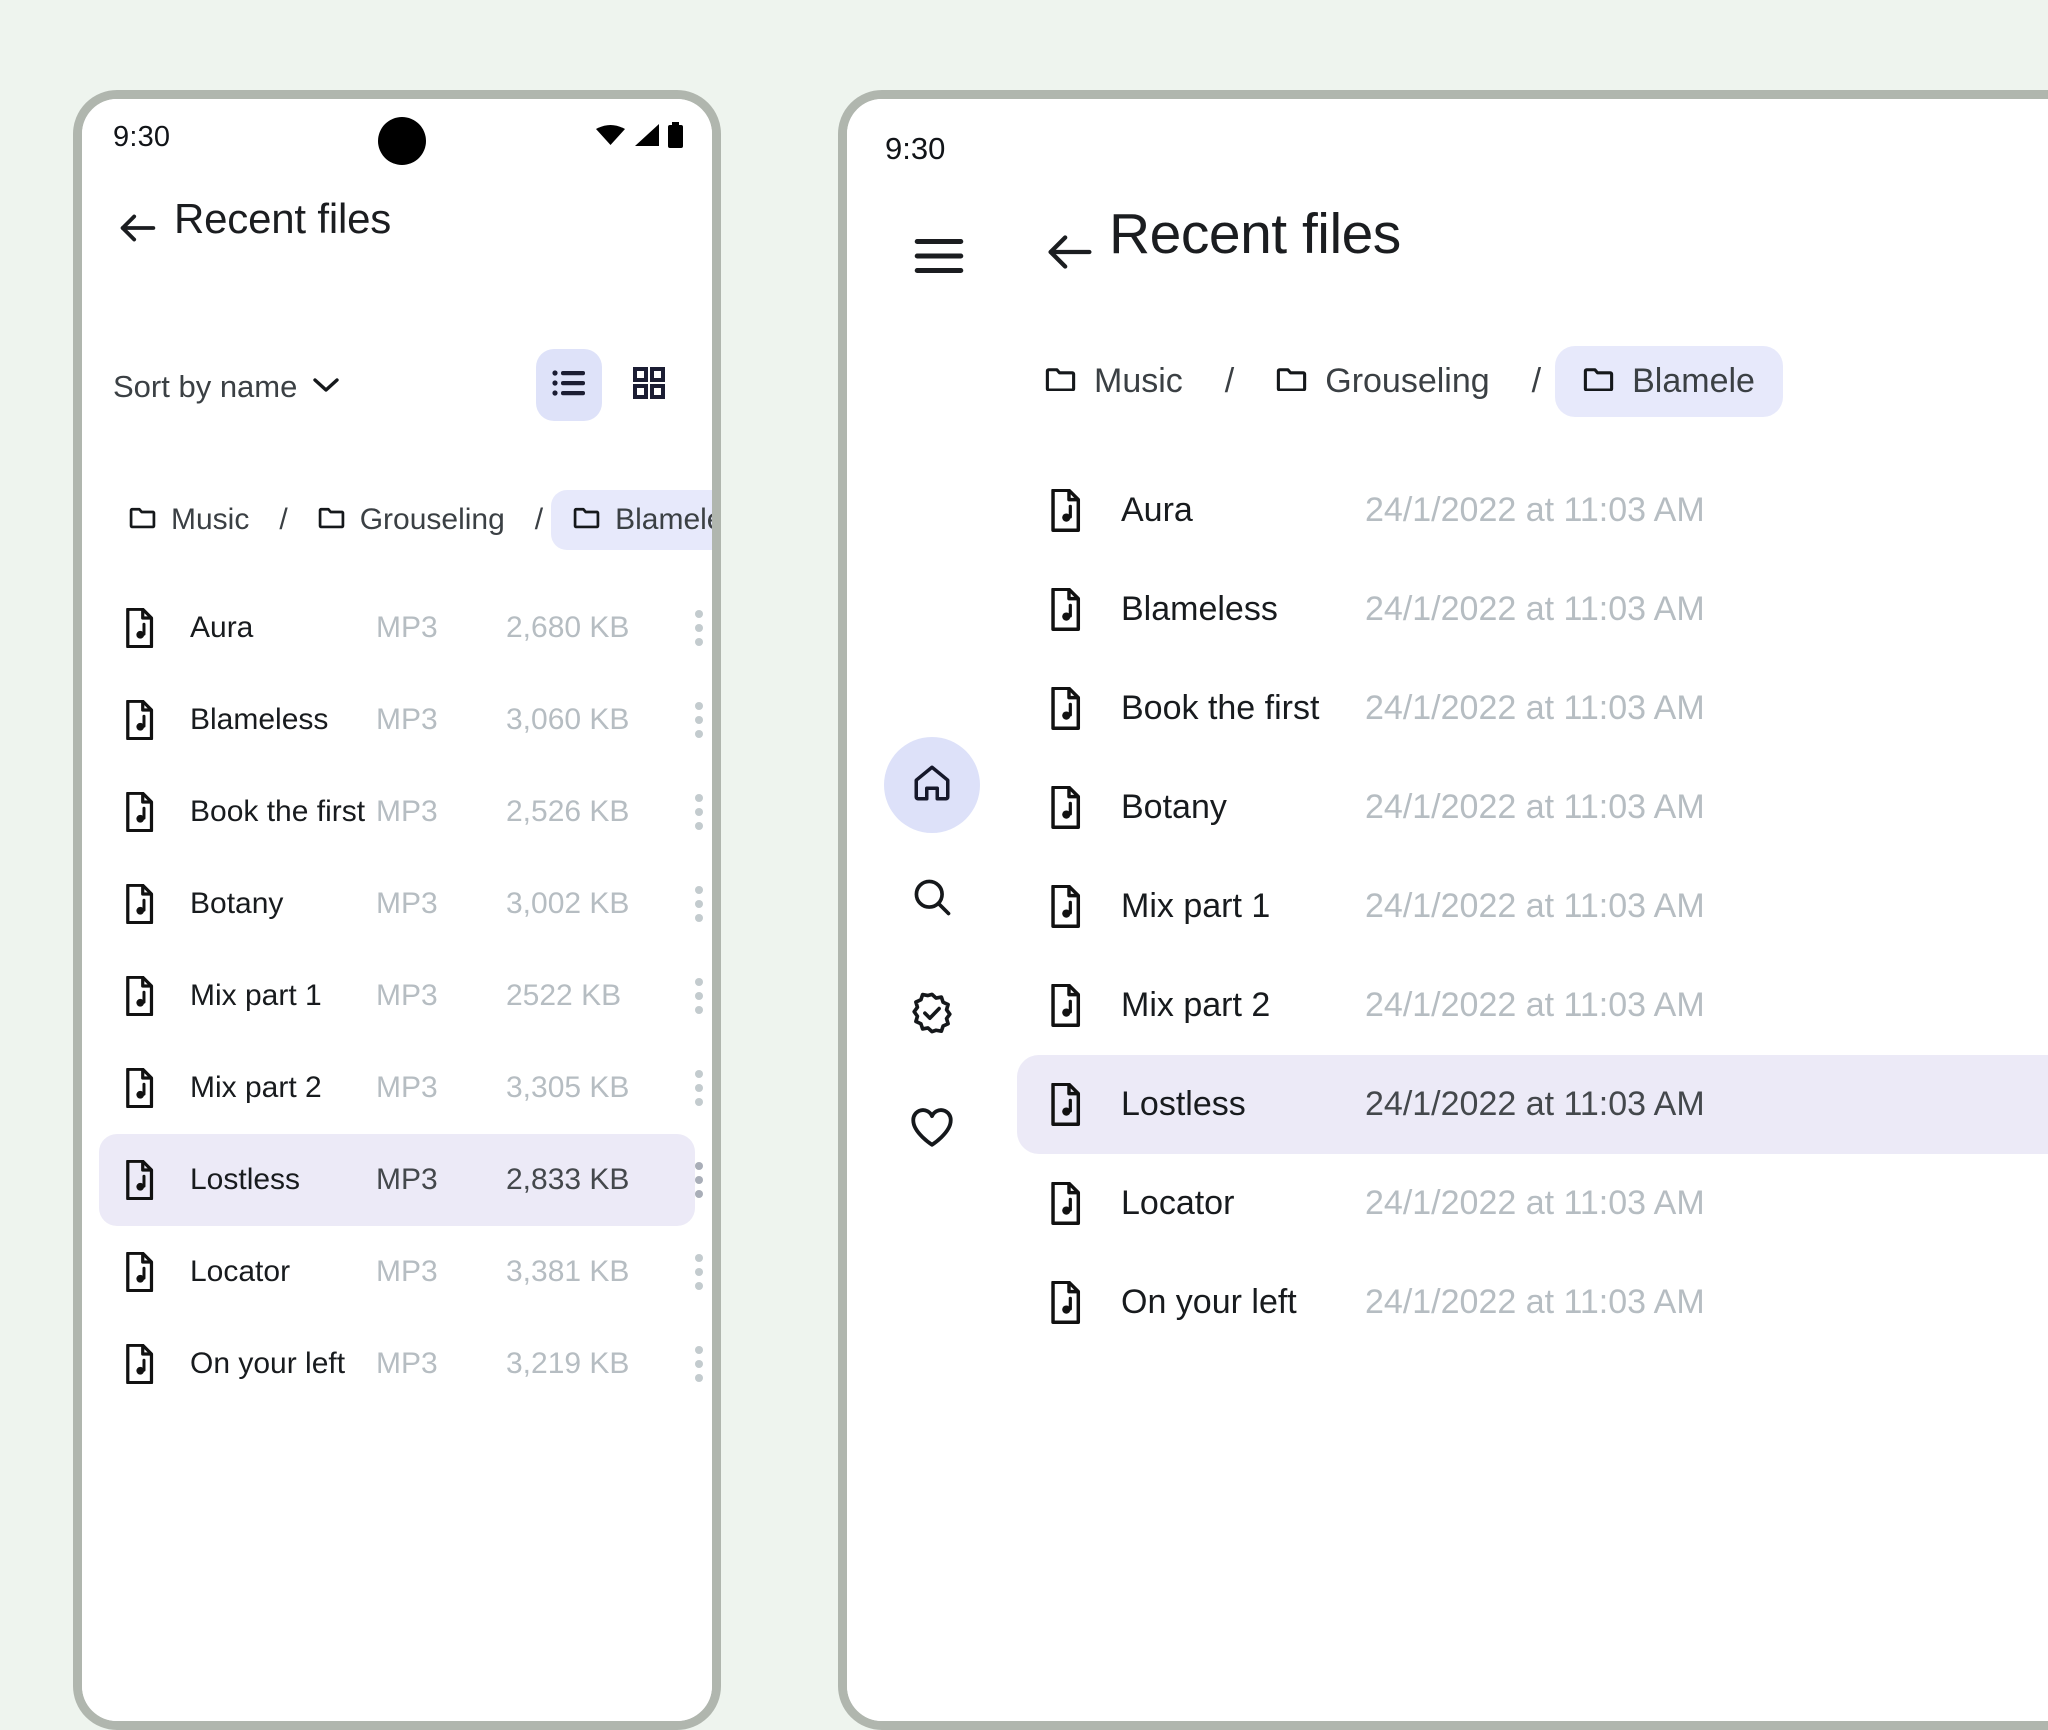 Image resolution: width=2048 pixels, height=1730 pixels. Describe the element at coordinates (568, 811) in the screenshot. I see `file-size: 2,526 KB` at that location.